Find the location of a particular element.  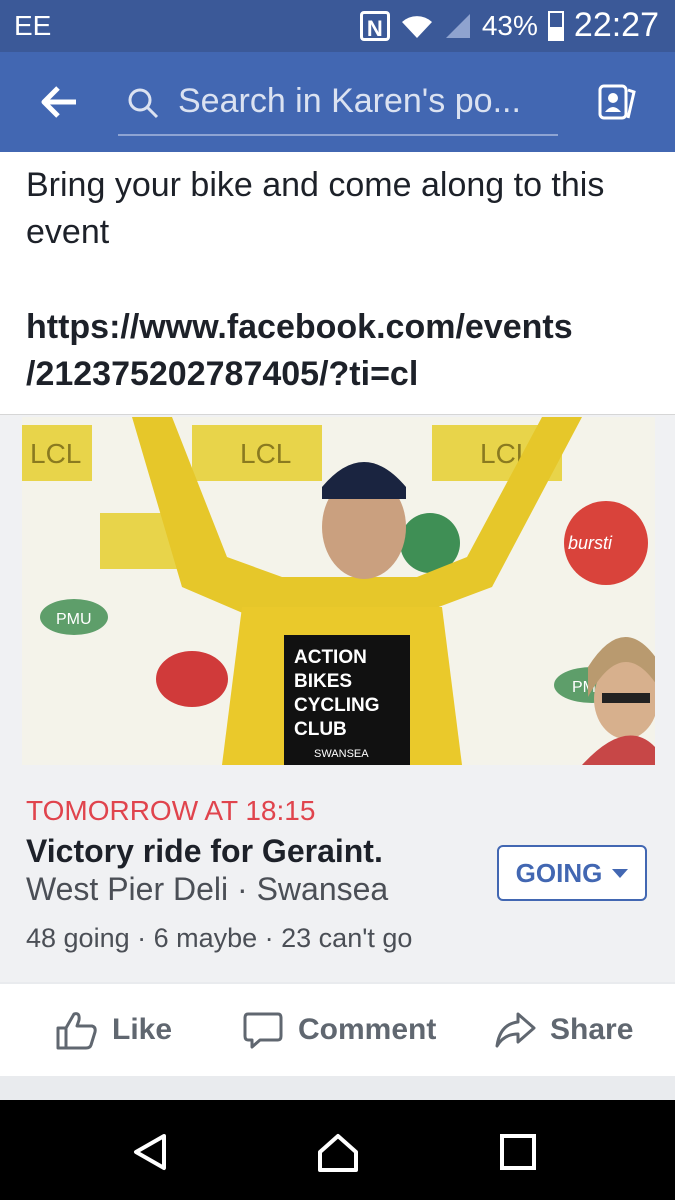

event-title: Victory ride for Geraint. is located at coordinates (204, 851).